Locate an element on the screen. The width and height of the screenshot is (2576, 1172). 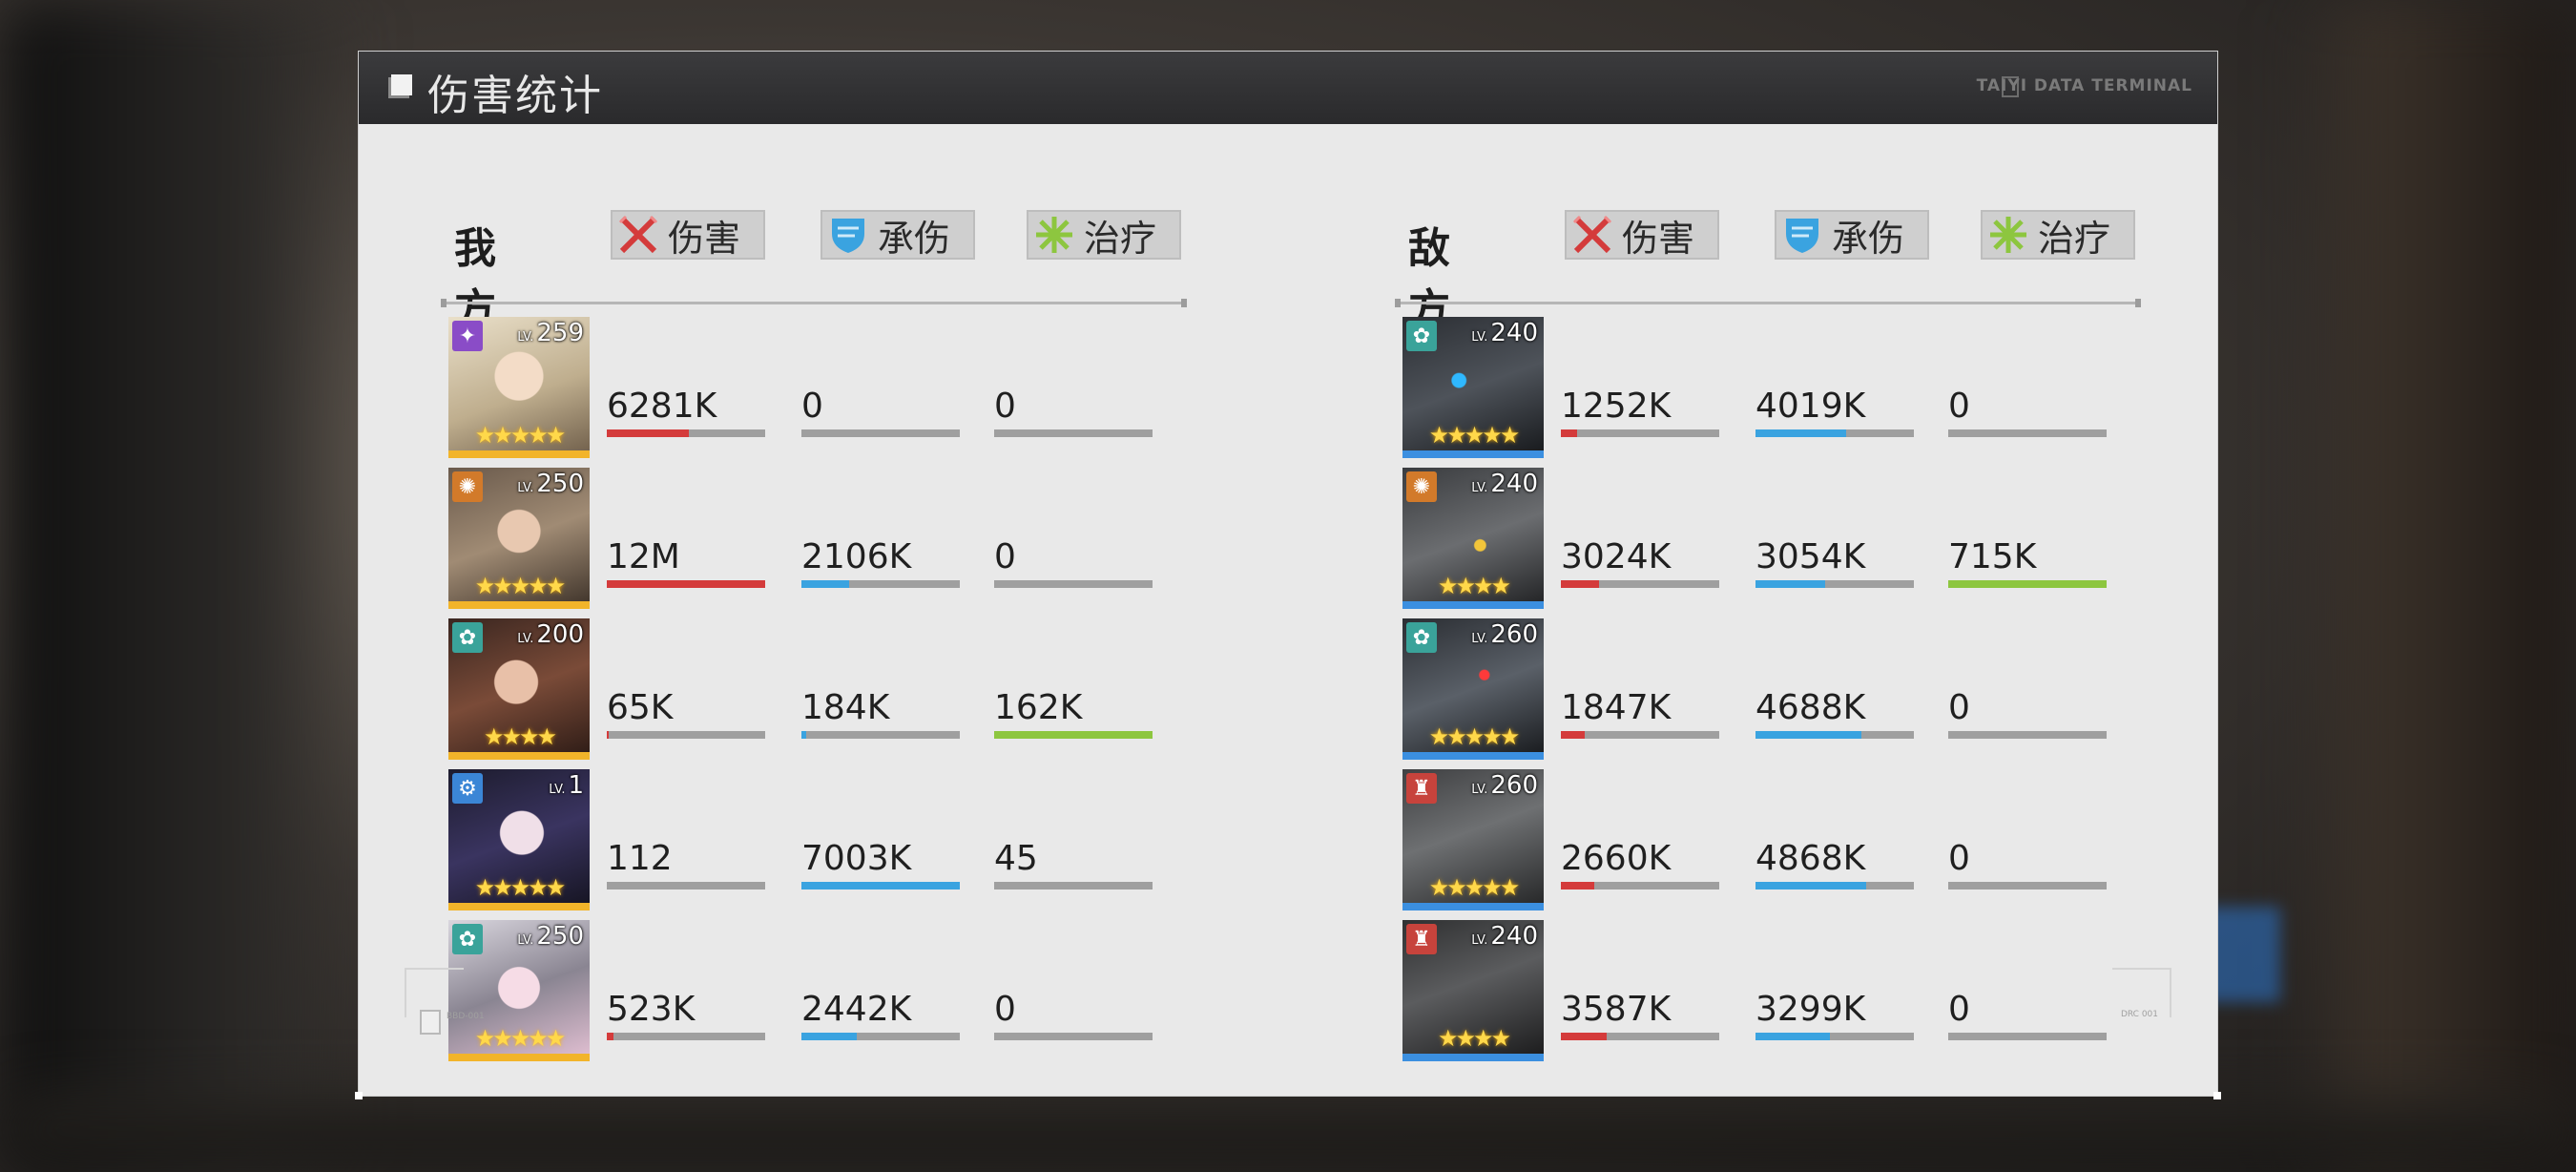
gear-element-icon: ⚙ is located at coordinates (467, 788).